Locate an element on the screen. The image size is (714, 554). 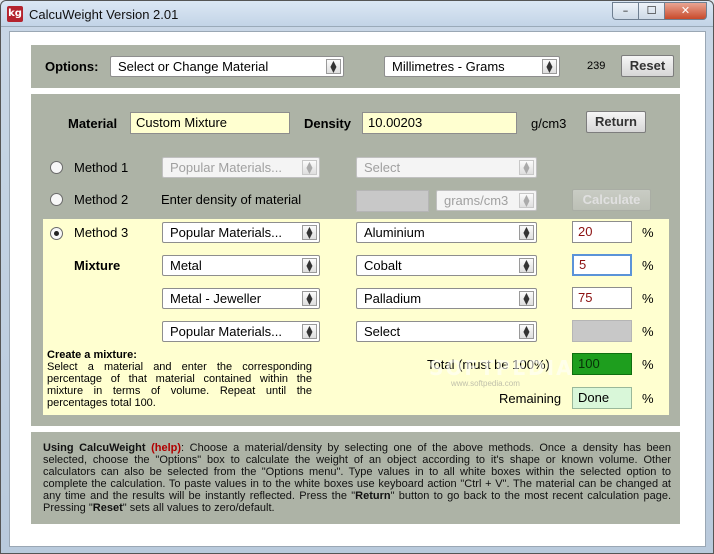
mixture-row-1-percent-sign: % is located at coordinates (648, 232).